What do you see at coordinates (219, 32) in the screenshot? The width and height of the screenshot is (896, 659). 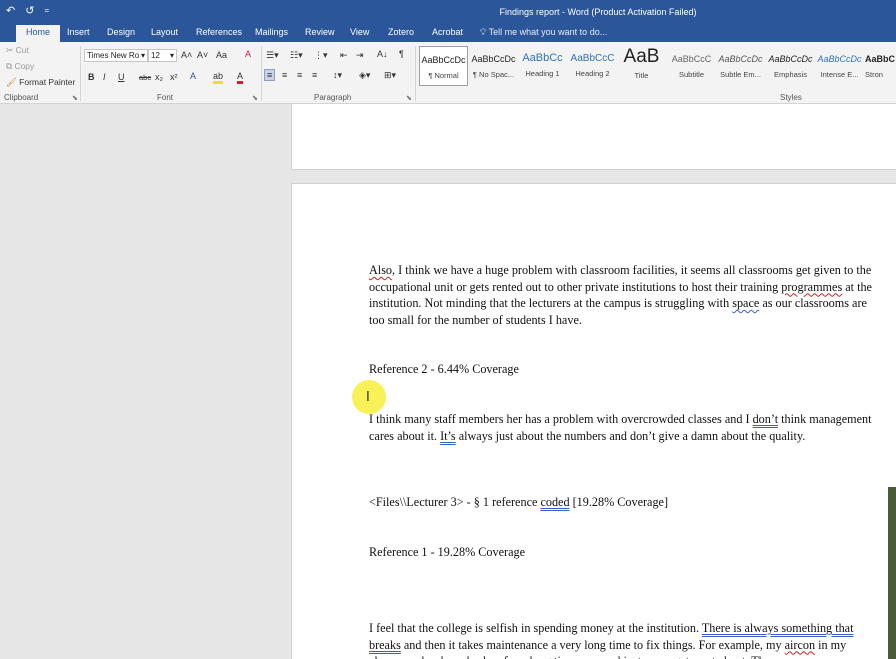 I see `tab-references: References` at bounding box center [219, 32].